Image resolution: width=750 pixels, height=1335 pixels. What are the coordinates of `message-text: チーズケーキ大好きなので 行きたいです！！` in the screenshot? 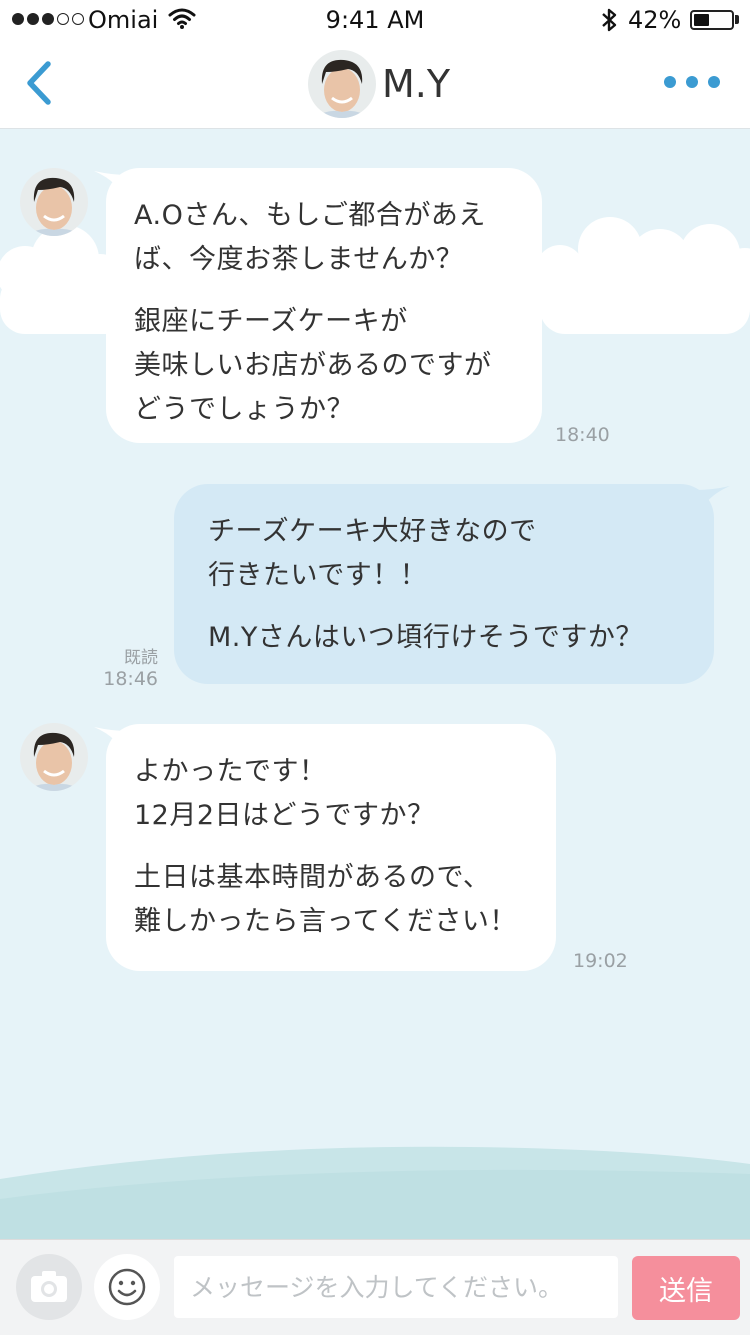 It's located at (372, 553).